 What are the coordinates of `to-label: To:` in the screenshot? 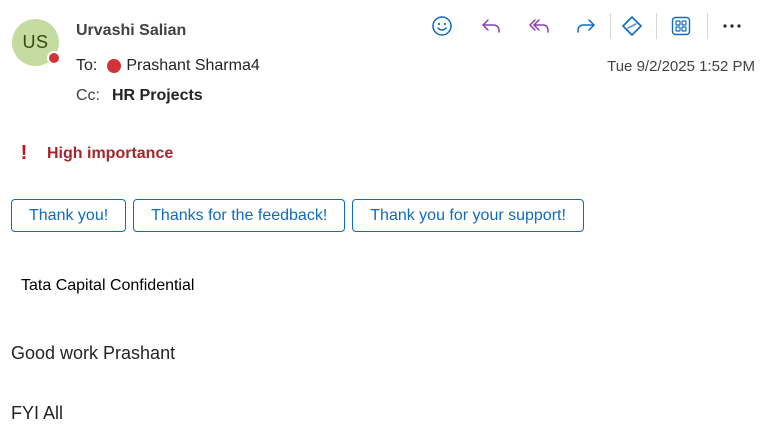 It's located at (87, 65).